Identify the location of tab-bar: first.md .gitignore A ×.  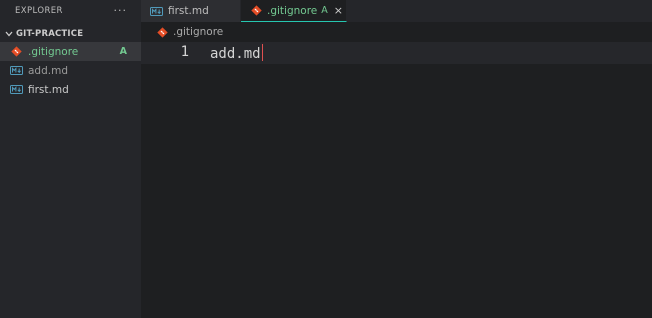
(396, 11).